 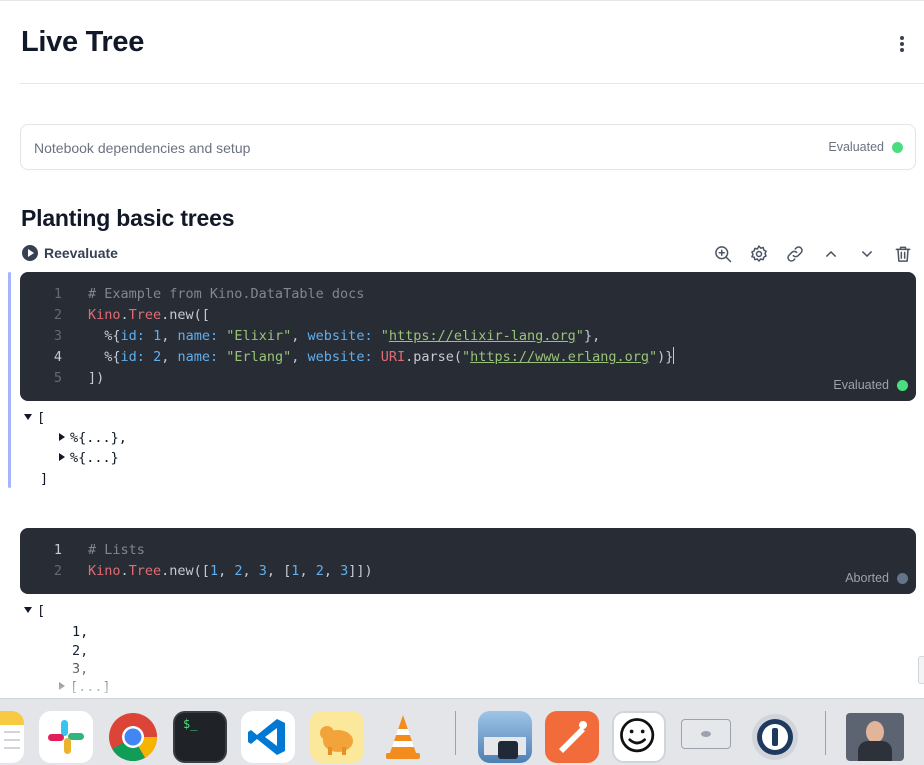 What do you see at coordinates (30, 253) in the screenshot?
I see `play-icon` at bounding box center [30, 253].